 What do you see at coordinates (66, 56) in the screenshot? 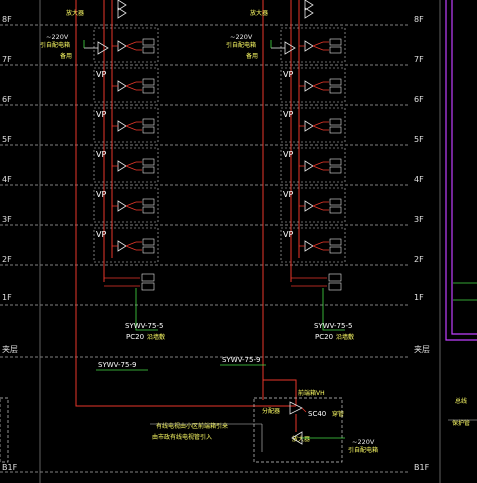
I see `left-power-note2: 备用` at bounding box center [66, 56].